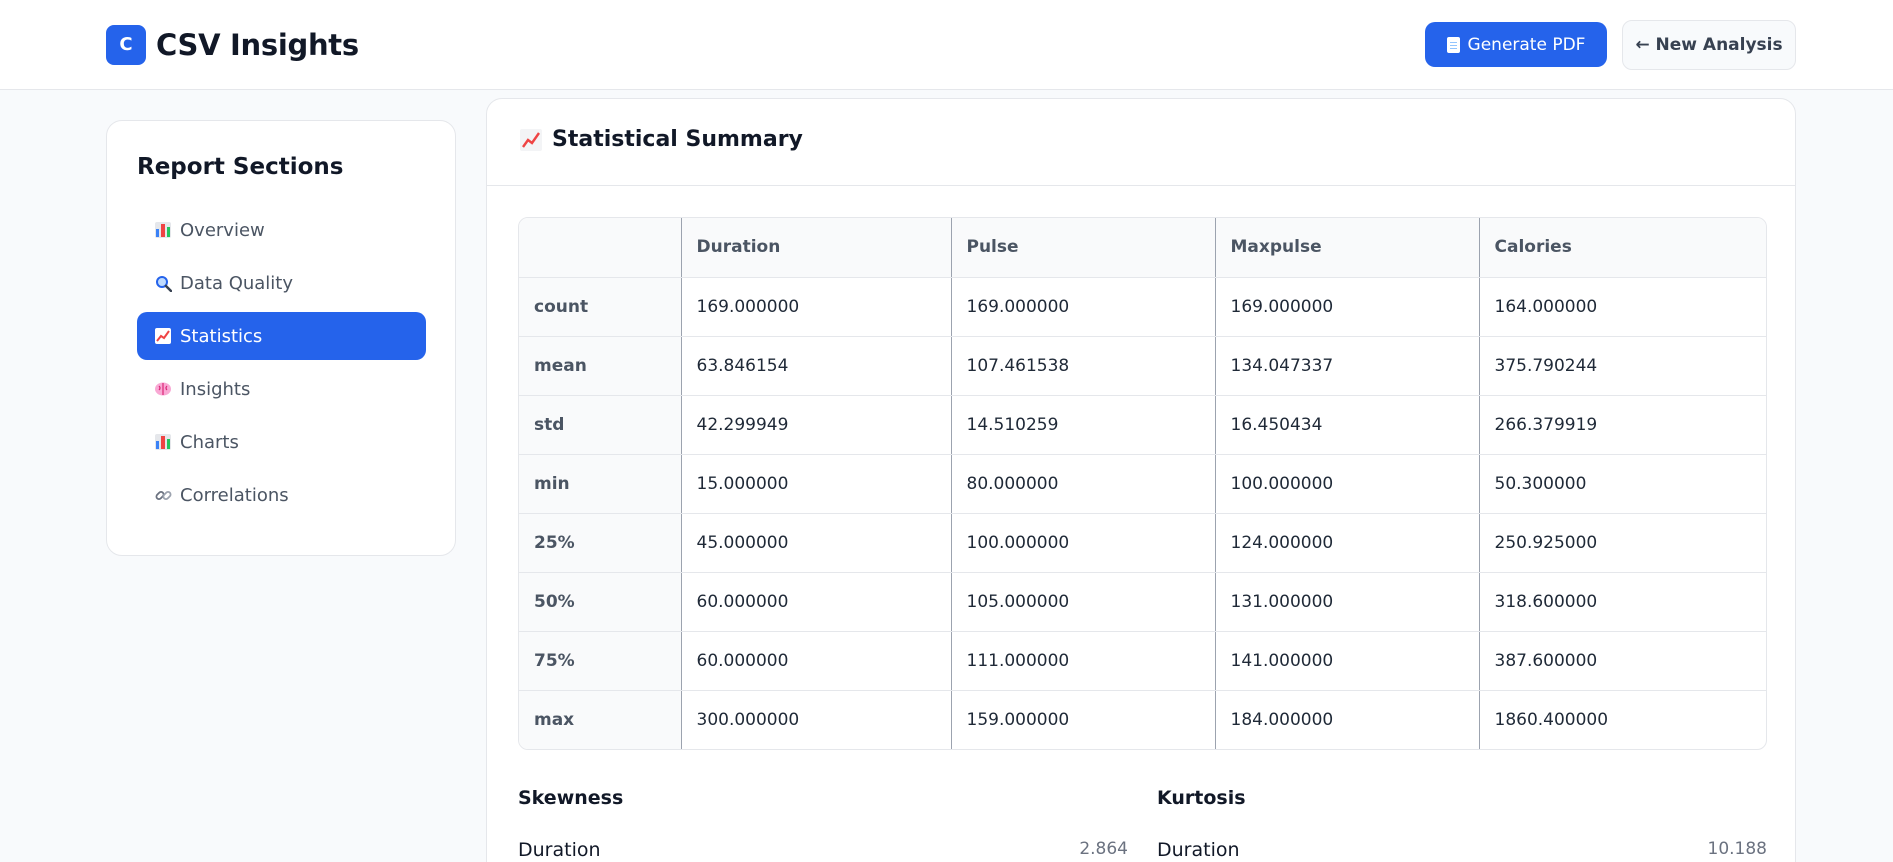 The height and width of the screenshot is (862, 1893). Describe the element at coordinates (571, 798) in the screenshot. I see `skewness-title: Skewness` at that location.